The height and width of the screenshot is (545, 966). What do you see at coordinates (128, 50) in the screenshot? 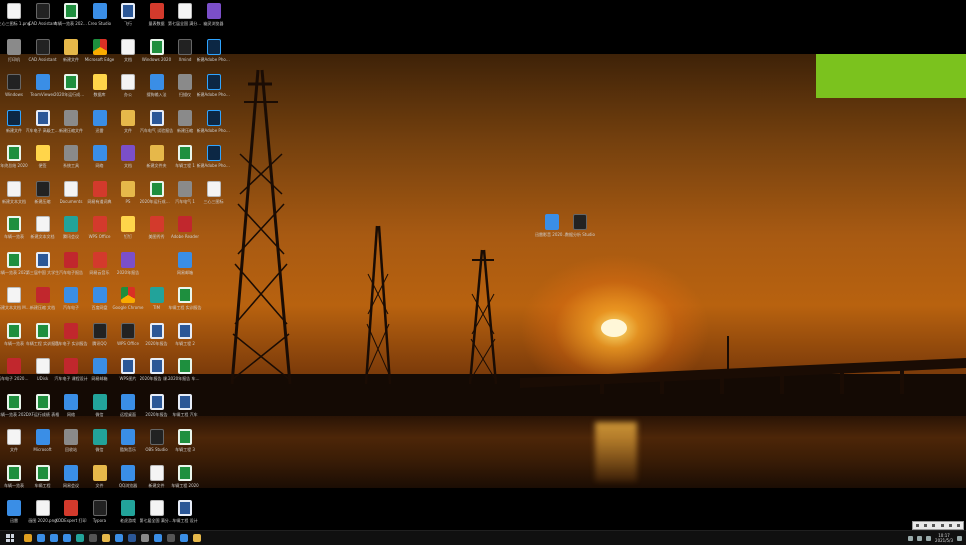
I see `desktop-icon: 文档` at bounding box center [128, 50].